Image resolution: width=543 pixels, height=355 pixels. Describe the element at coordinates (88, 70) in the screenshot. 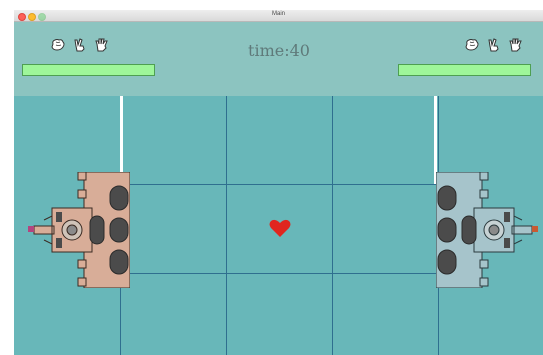

I see `left-health-bar` at that location.